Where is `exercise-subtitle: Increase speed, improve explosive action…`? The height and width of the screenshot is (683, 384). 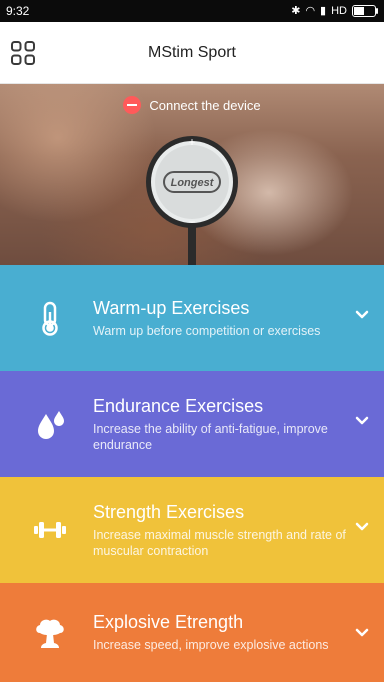 exercise-subtitle: Increase speed, improve explosive action… is located at coordinates (211, 645).